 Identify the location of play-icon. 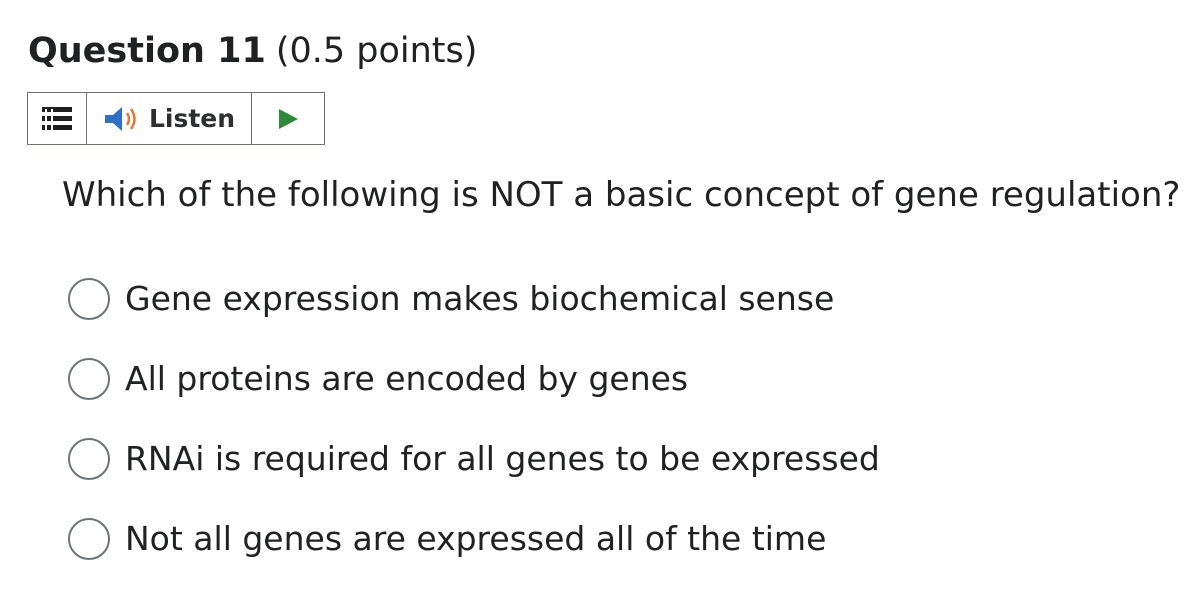
(288, 118).